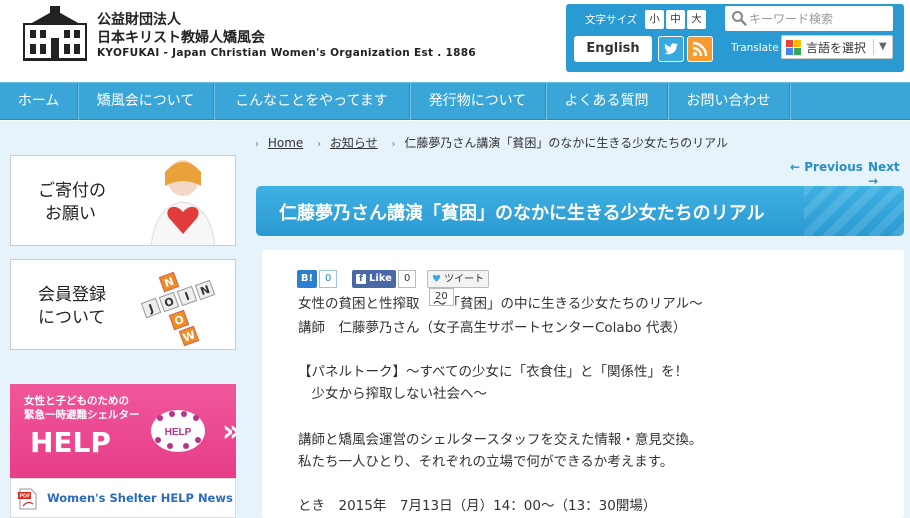 The width and height of the screenshot is (910, 518). I want to click on member-text-line1: 会員登録, so click(72, 295).